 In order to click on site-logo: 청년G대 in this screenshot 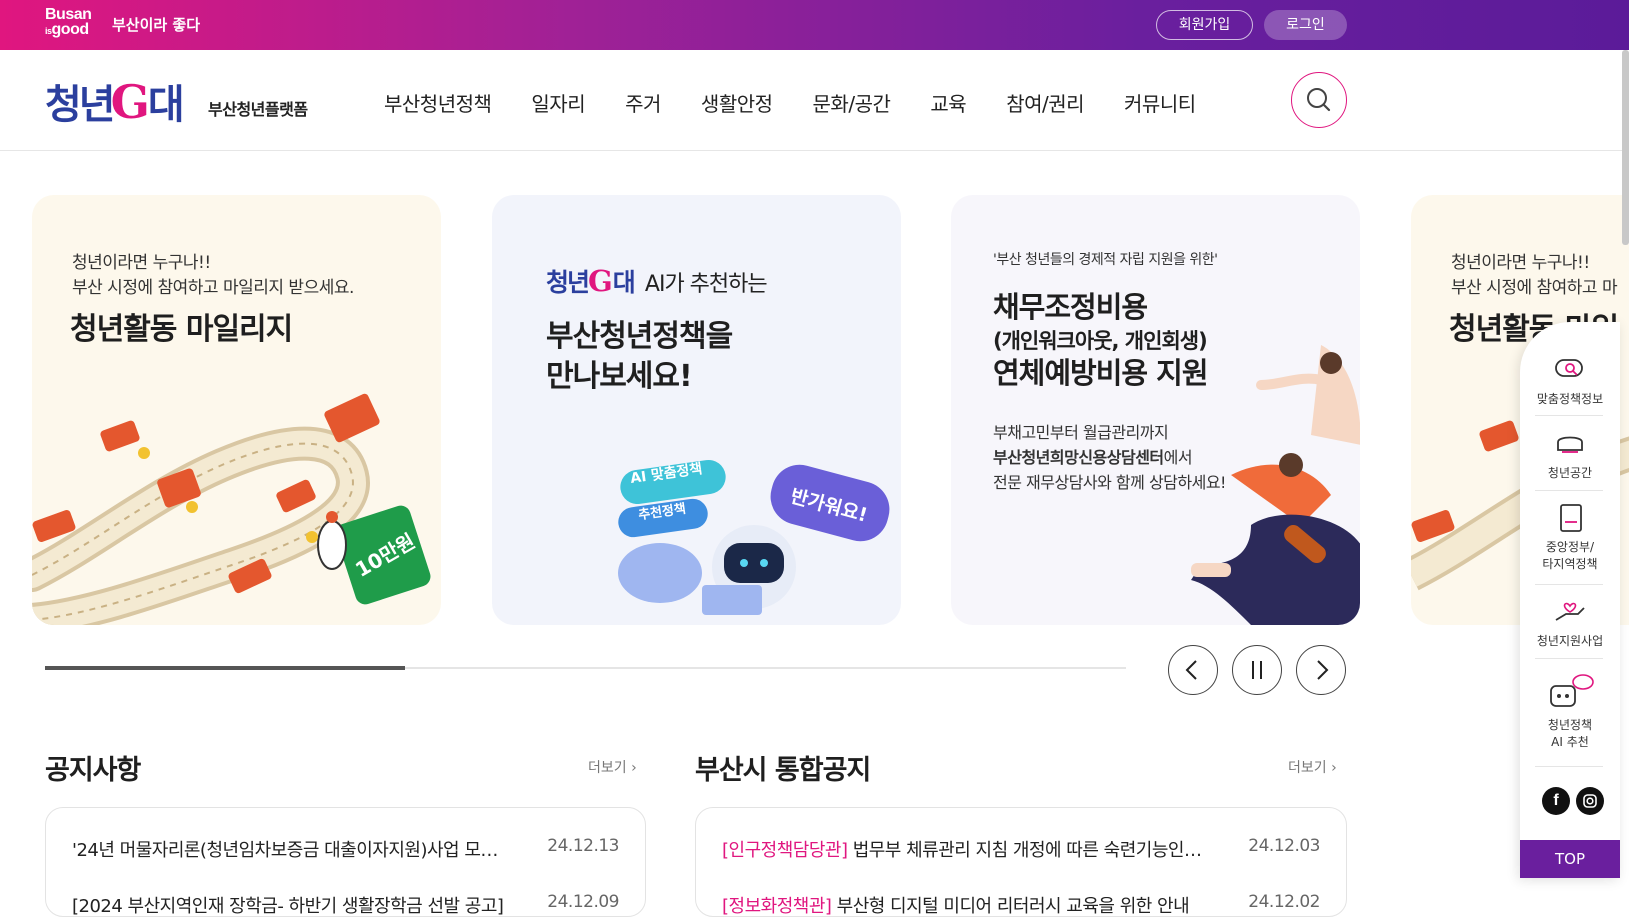, I will do `click(115, 100)`.